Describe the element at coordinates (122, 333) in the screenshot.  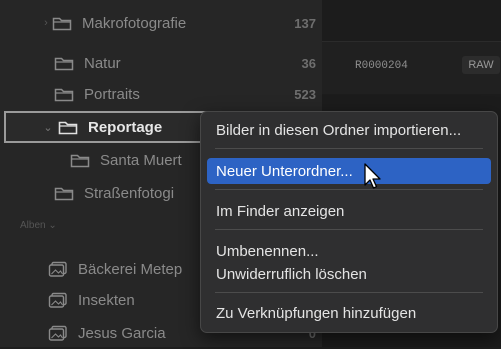
I see `album-label: Jesus Garcia` at that location.